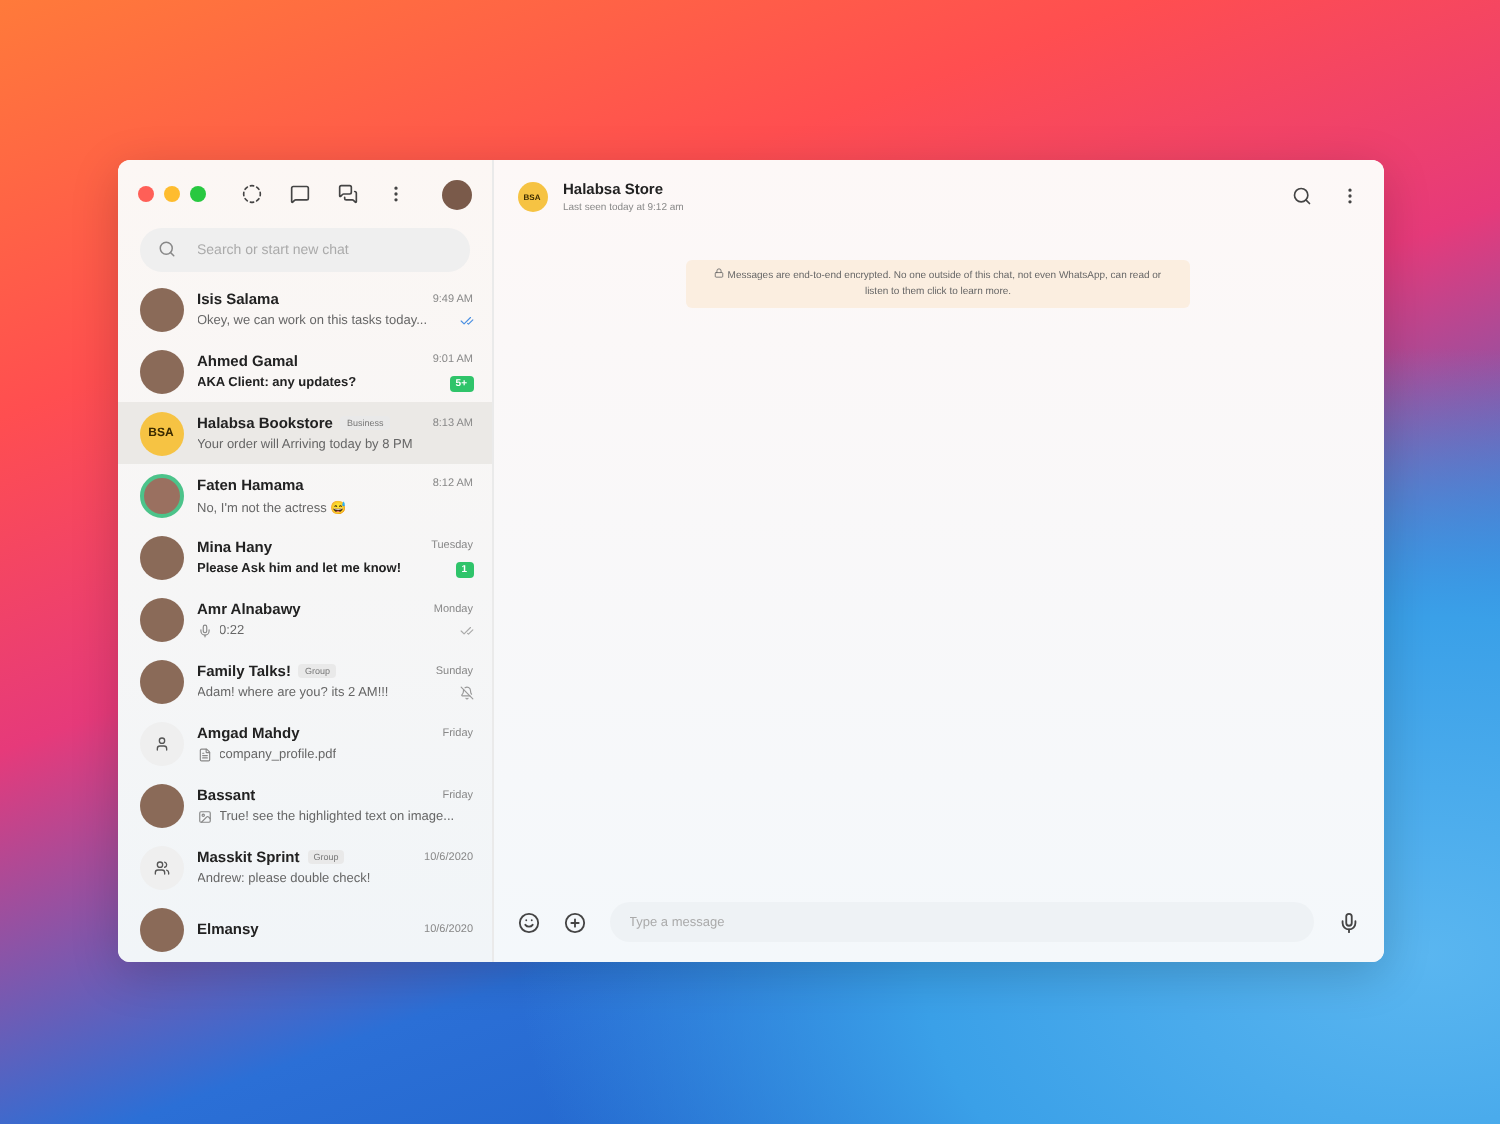  What do you see at coordinates (161, 867) in the screenshot?
I see `group-icon` at bounding box center [161, 867].